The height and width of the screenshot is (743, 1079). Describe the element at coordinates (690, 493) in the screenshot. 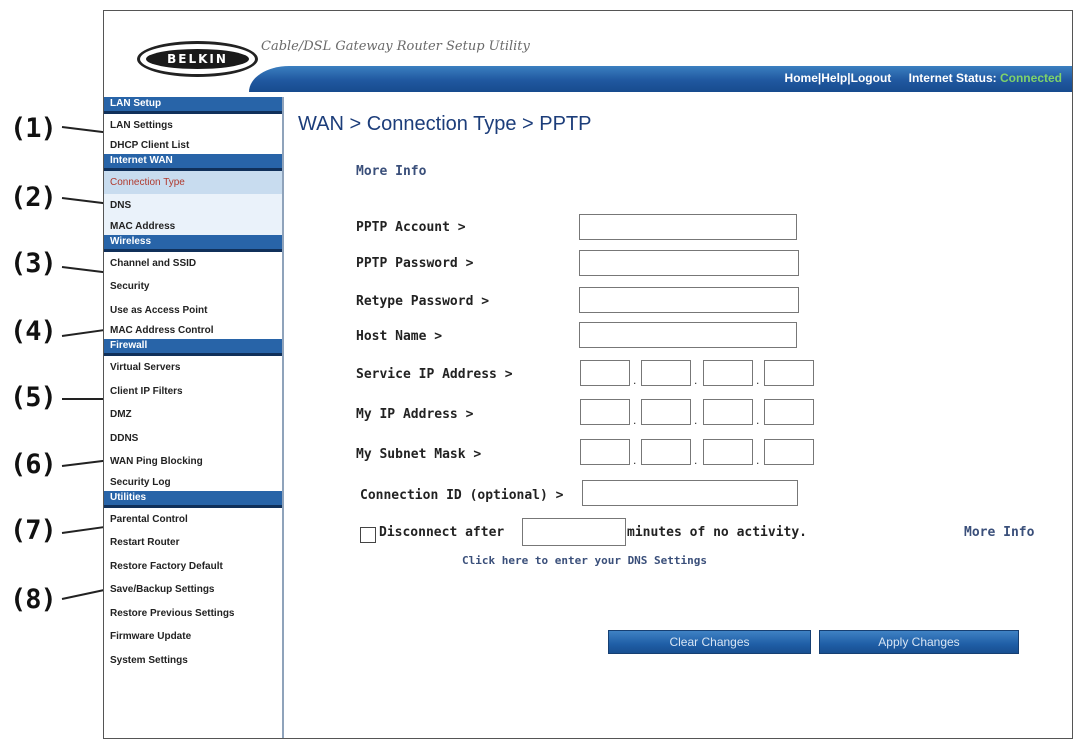

I see `connection-id-input` at that location.